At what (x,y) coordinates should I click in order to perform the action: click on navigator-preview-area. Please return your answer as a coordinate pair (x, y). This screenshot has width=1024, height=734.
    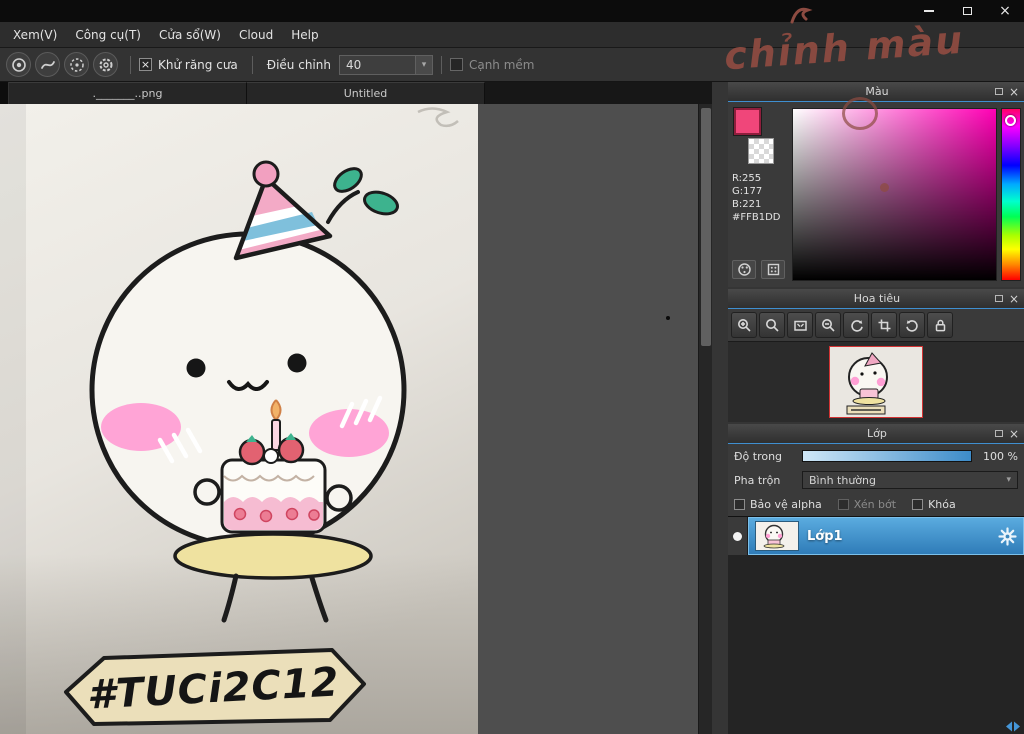
    Looking at the image, I should click on (876, 381).